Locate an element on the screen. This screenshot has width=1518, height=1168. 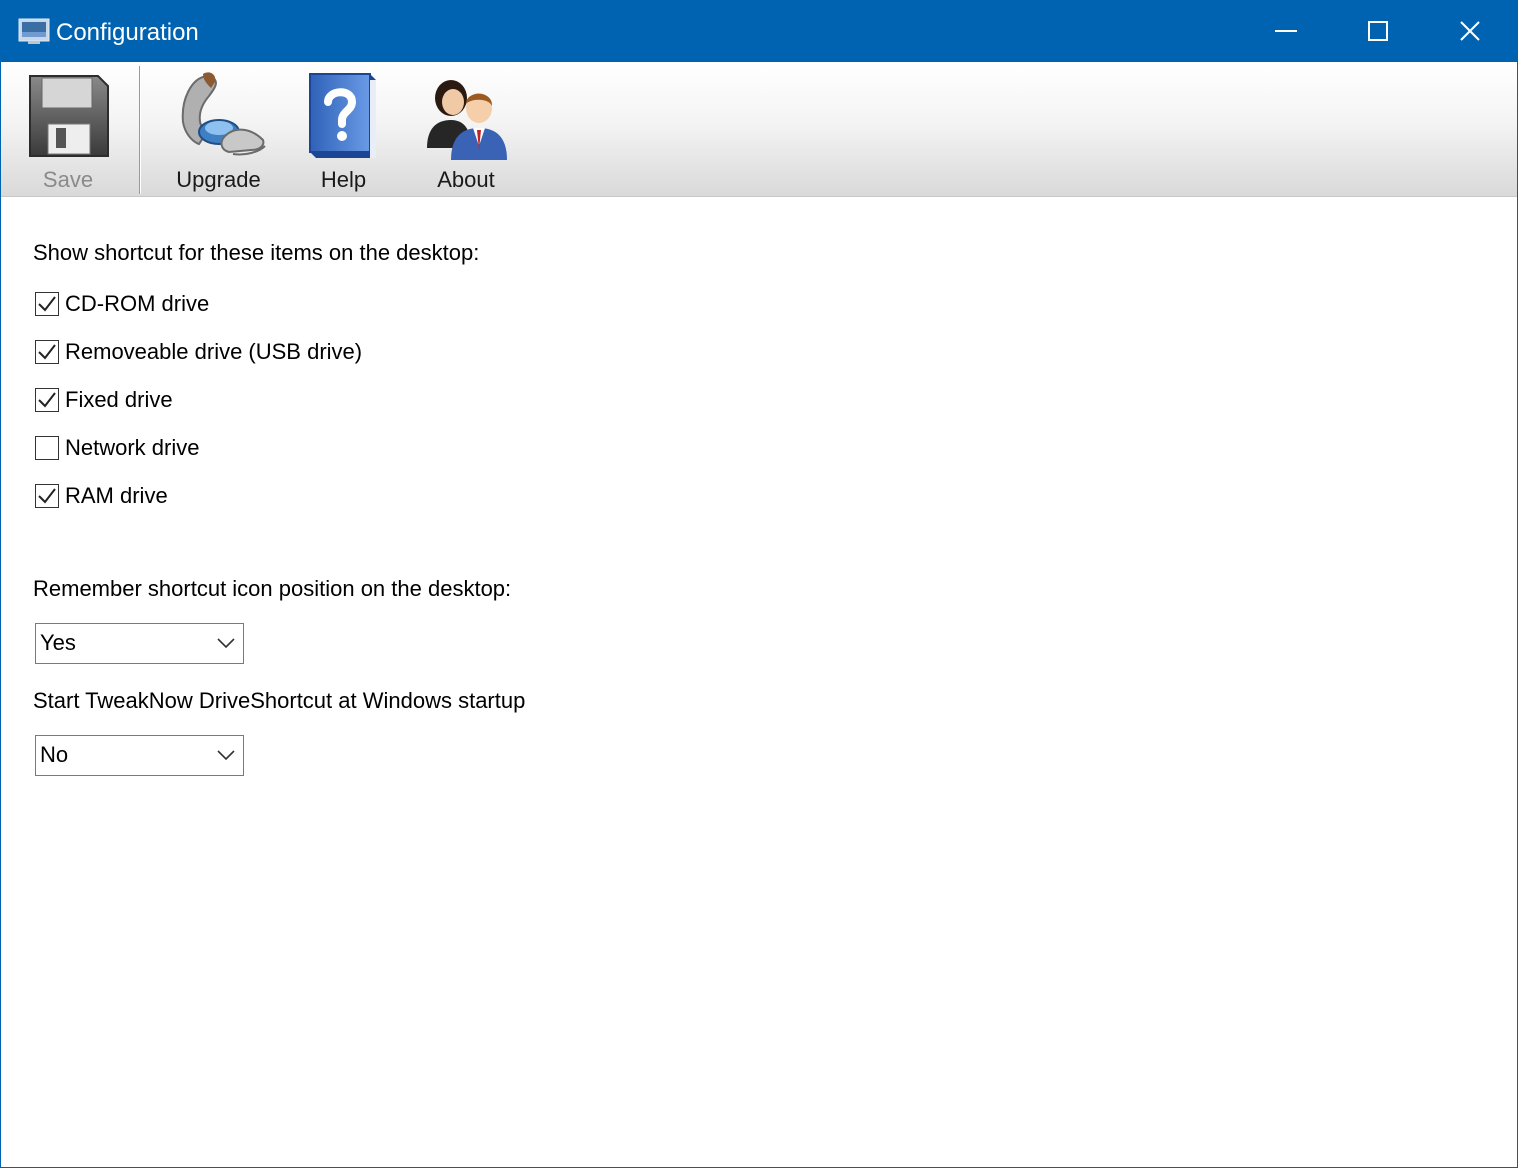
about-button: About is located at coordinates (466, 129).